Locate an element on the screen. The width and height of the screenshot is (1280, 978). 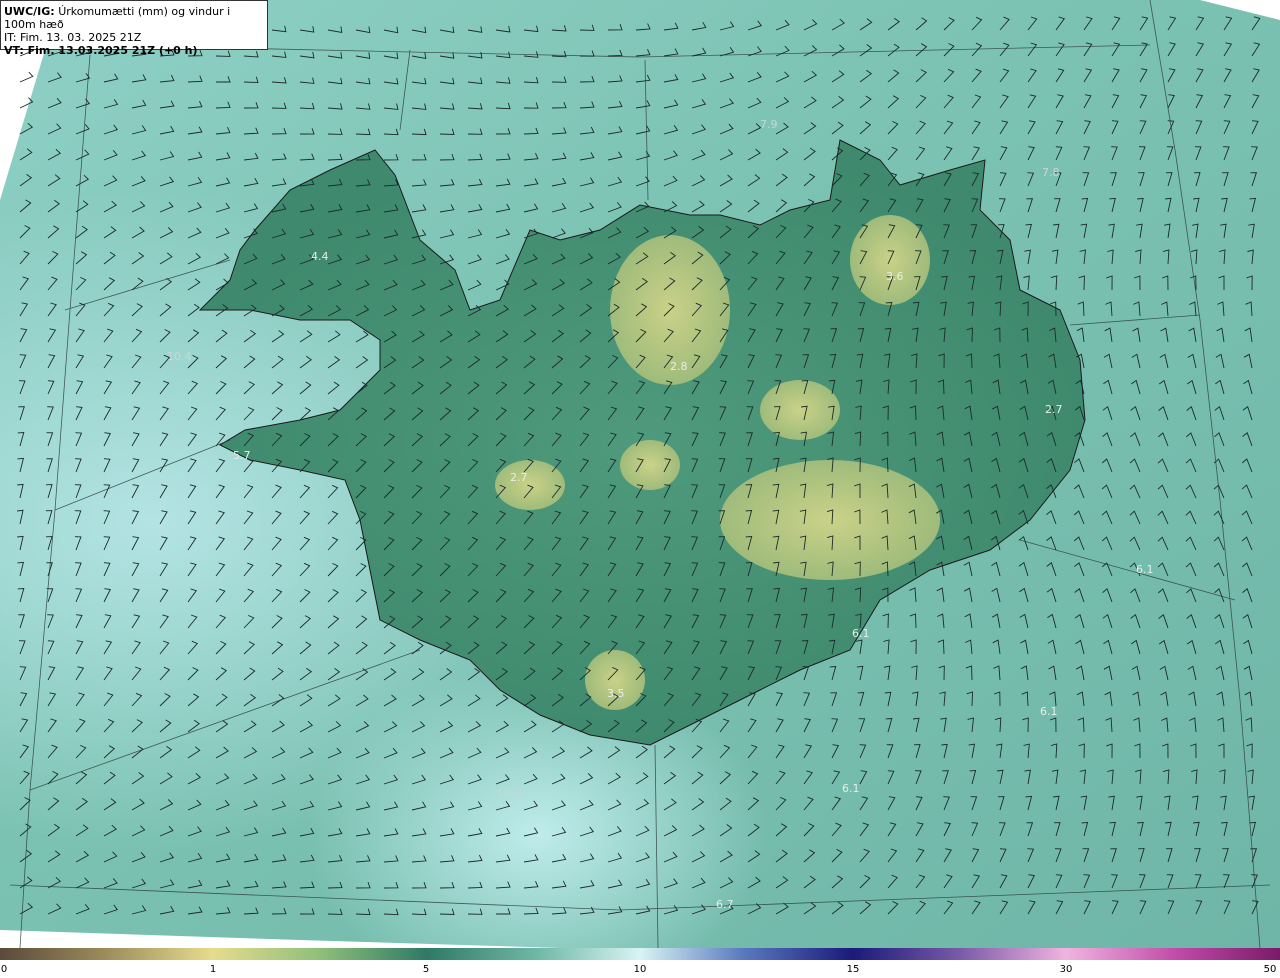
colorbar-tick: 15 is located at coordinates (853, 969).